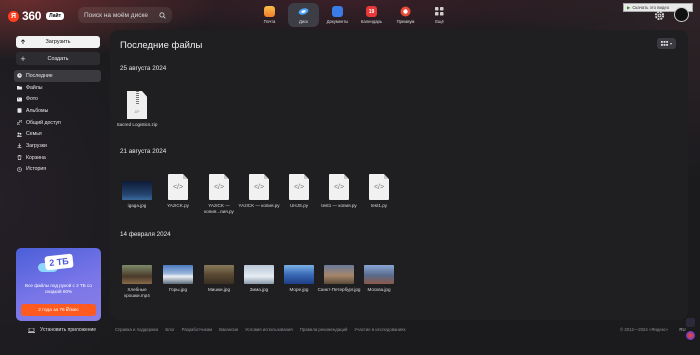 This screenshot has width=700, height=355. Describe the element at coordinates (36, 169) in the screenshot. I see `sidebar-item-label: История` at that location.